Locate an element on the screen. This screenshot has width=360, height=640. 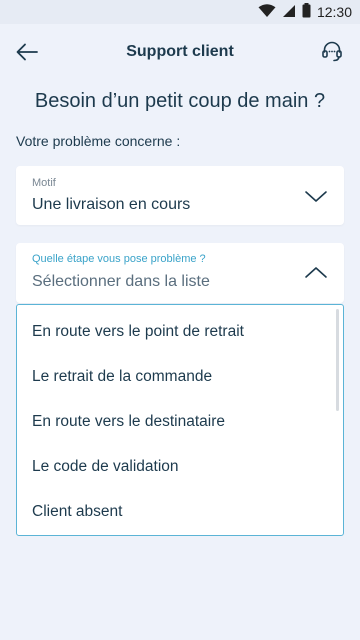
motif-select: Motif Une livraison en cours is located at coordinates (180, 195).